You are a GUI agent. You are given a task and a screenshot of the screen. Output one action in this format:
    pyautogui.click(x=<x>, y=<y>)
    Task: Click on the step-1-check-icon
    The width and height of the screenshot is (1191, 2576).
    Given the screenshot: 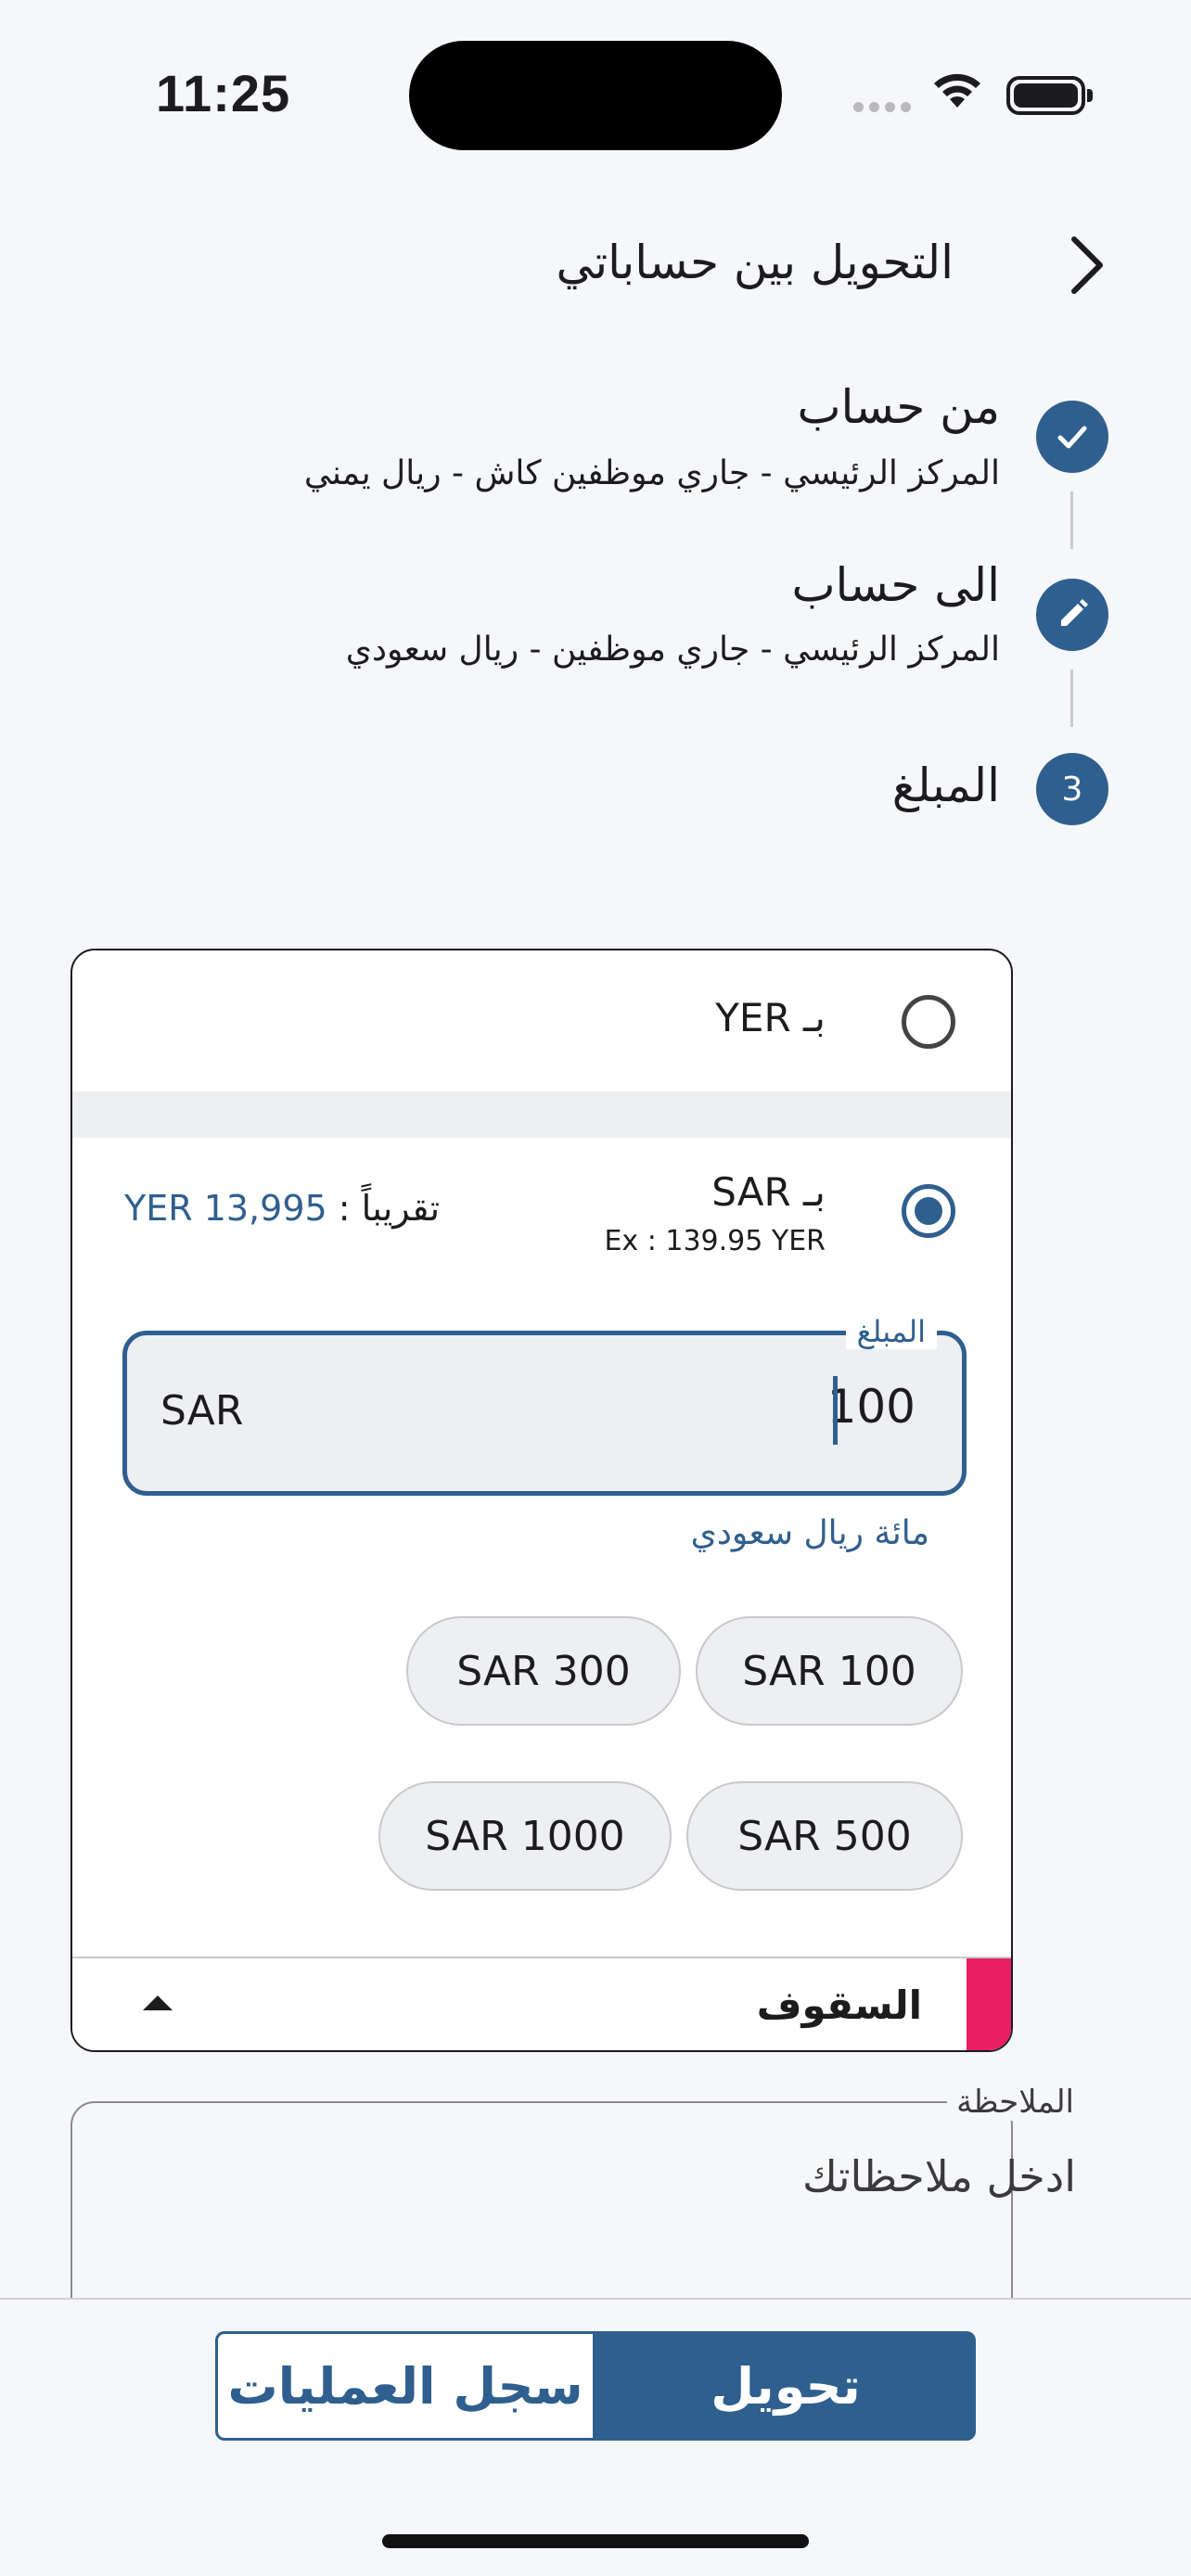 What is the action you would take?
    pyautogui.click(x=1072, y=437)
    